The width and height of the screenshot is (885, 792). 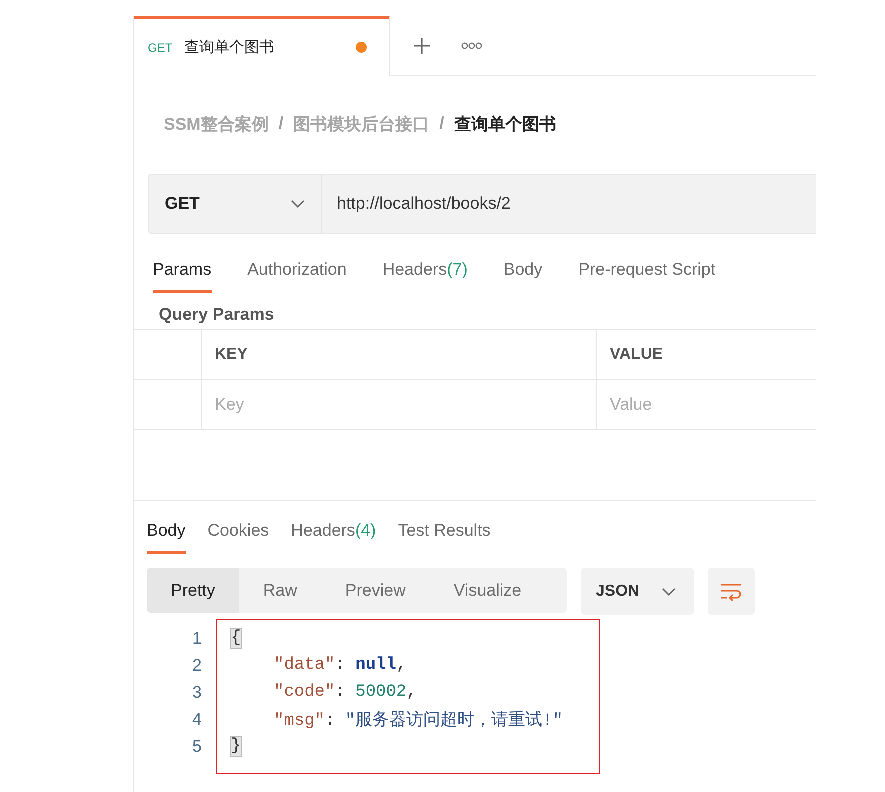 What do you see at coordinates (472, 46) in the screenshot?
I see `more-icon` at bounding box center [472, 46].